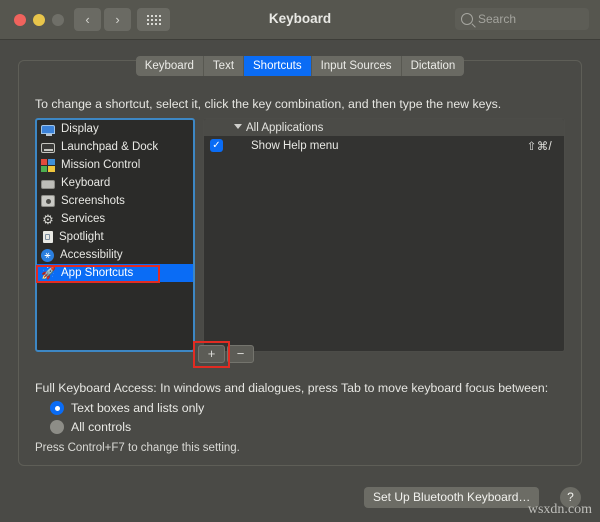  I want to click on annotation-box-app-shortcuts, so click(98, 274).